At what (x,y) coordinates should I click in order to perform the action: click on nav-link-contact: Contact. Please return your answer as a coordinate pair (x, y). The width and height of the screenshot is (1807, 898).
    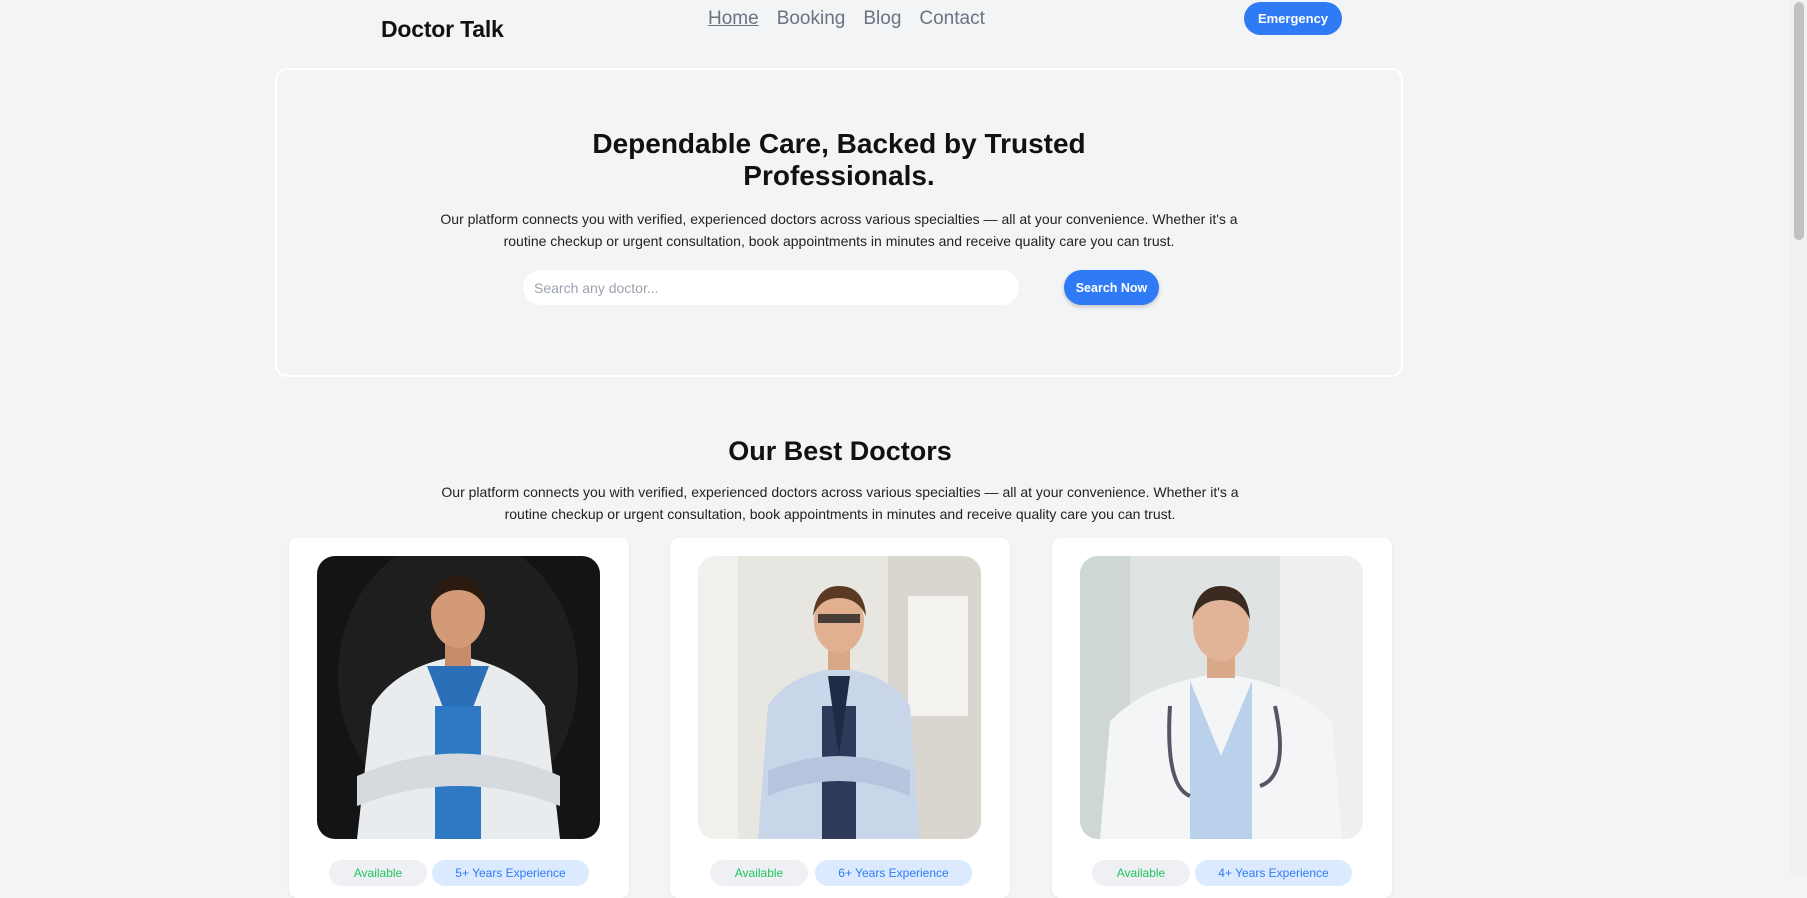
    Looking at the image, I should click on (951, 19).